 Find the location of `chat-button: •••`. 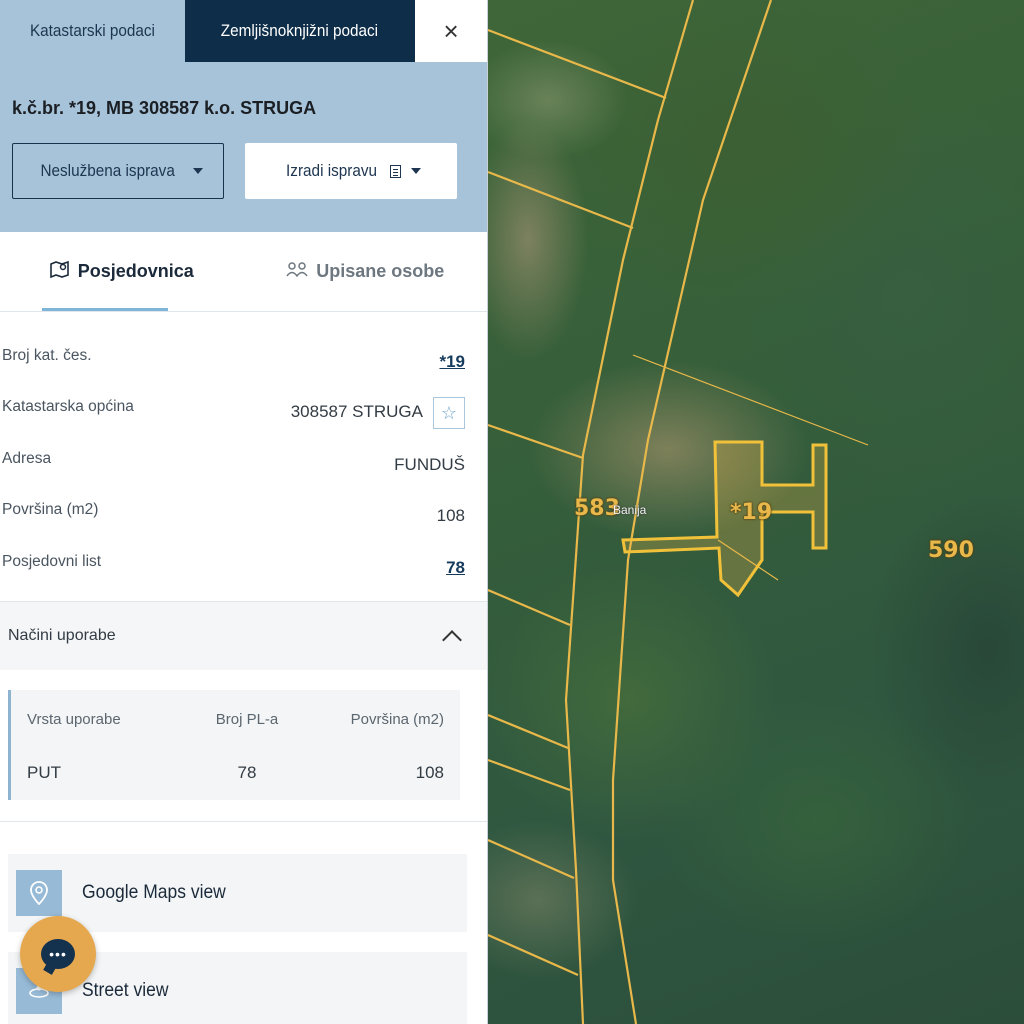

chat-button: ••• is located at coordinates (58, 954).